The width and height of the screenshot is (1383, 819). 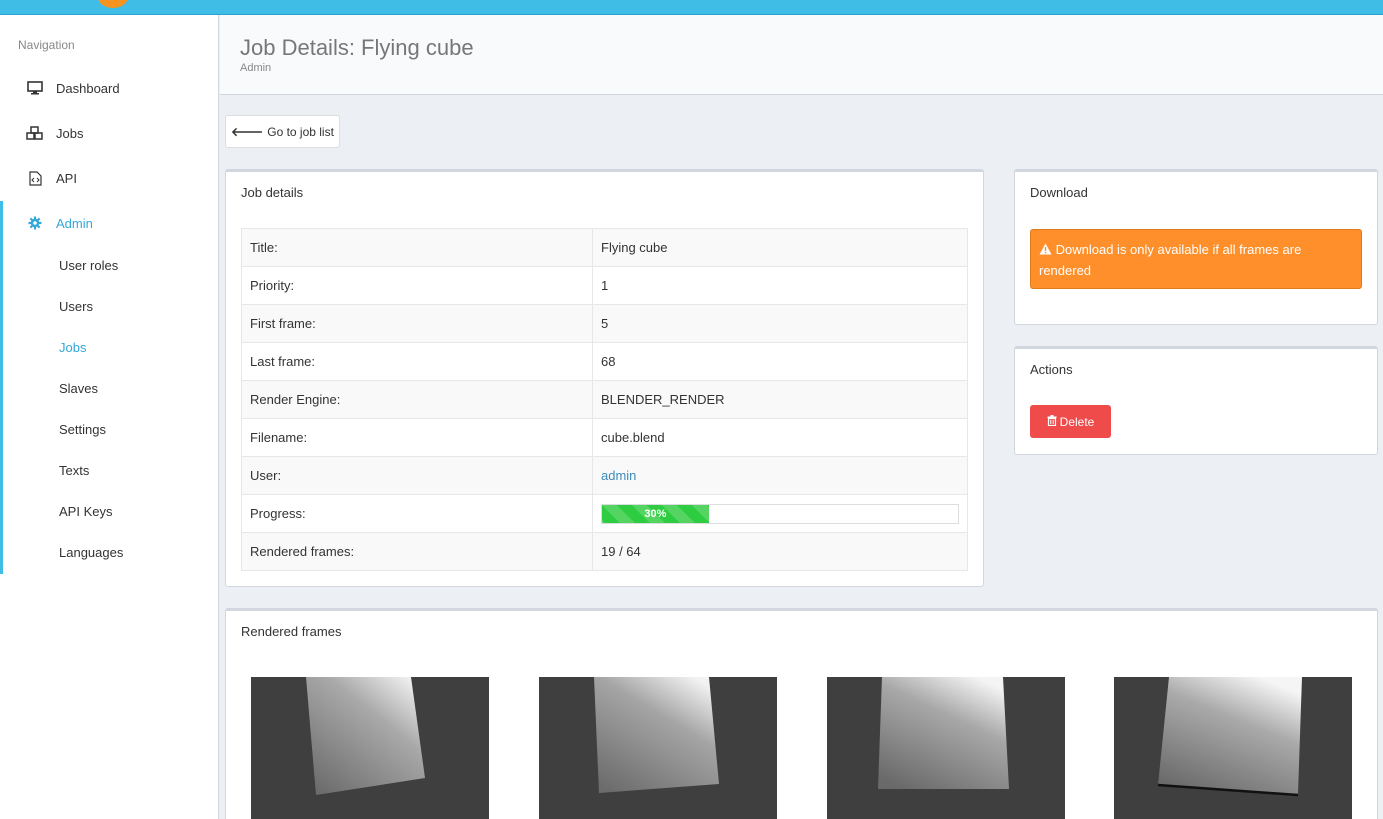 I want to click on row-value: 30%, so click(x=780, y=513).